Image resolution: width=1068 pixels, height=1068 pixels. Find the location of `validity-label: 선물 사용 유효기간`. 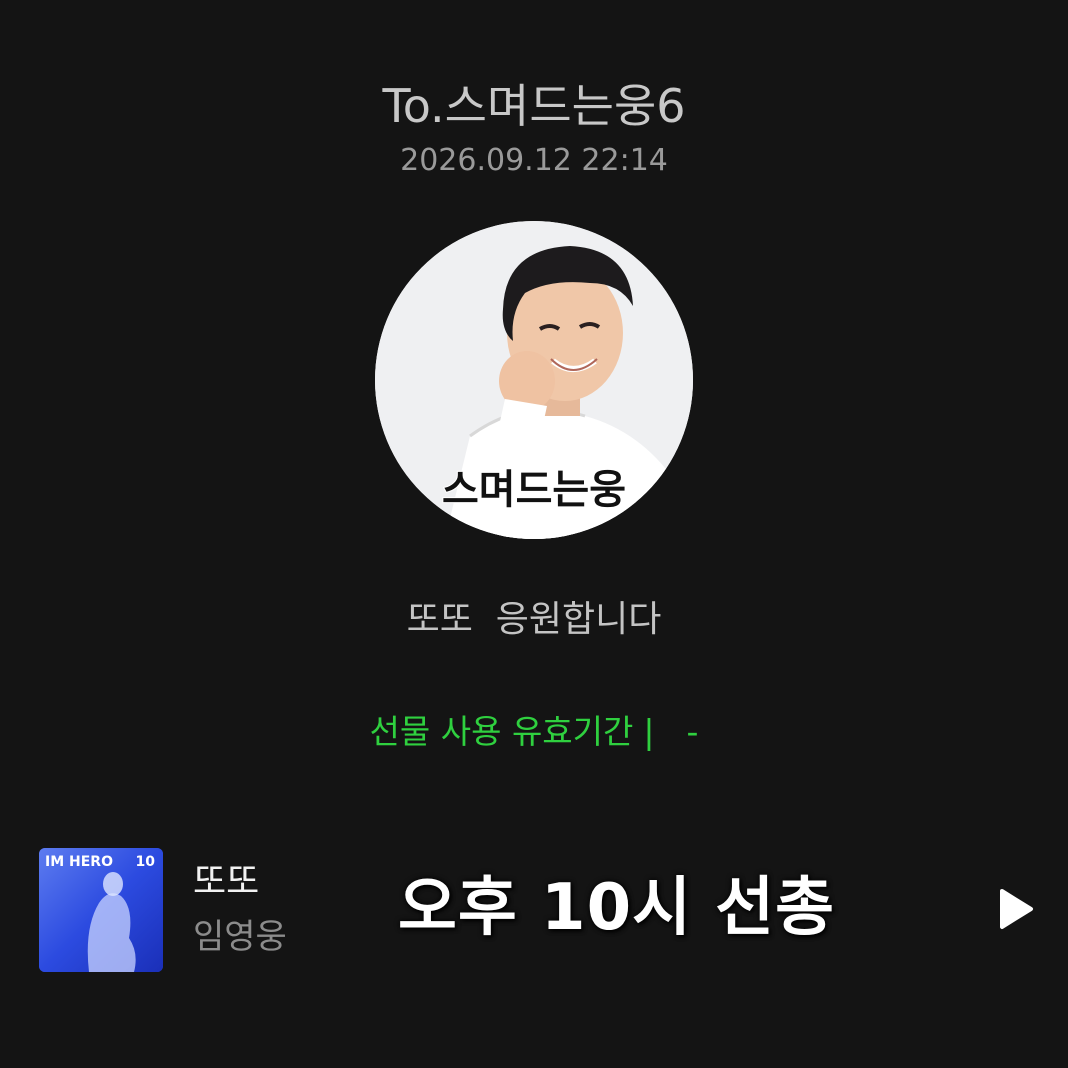

validity-label: 선물 사용 유효기간 is located at coordinates (501, 731).